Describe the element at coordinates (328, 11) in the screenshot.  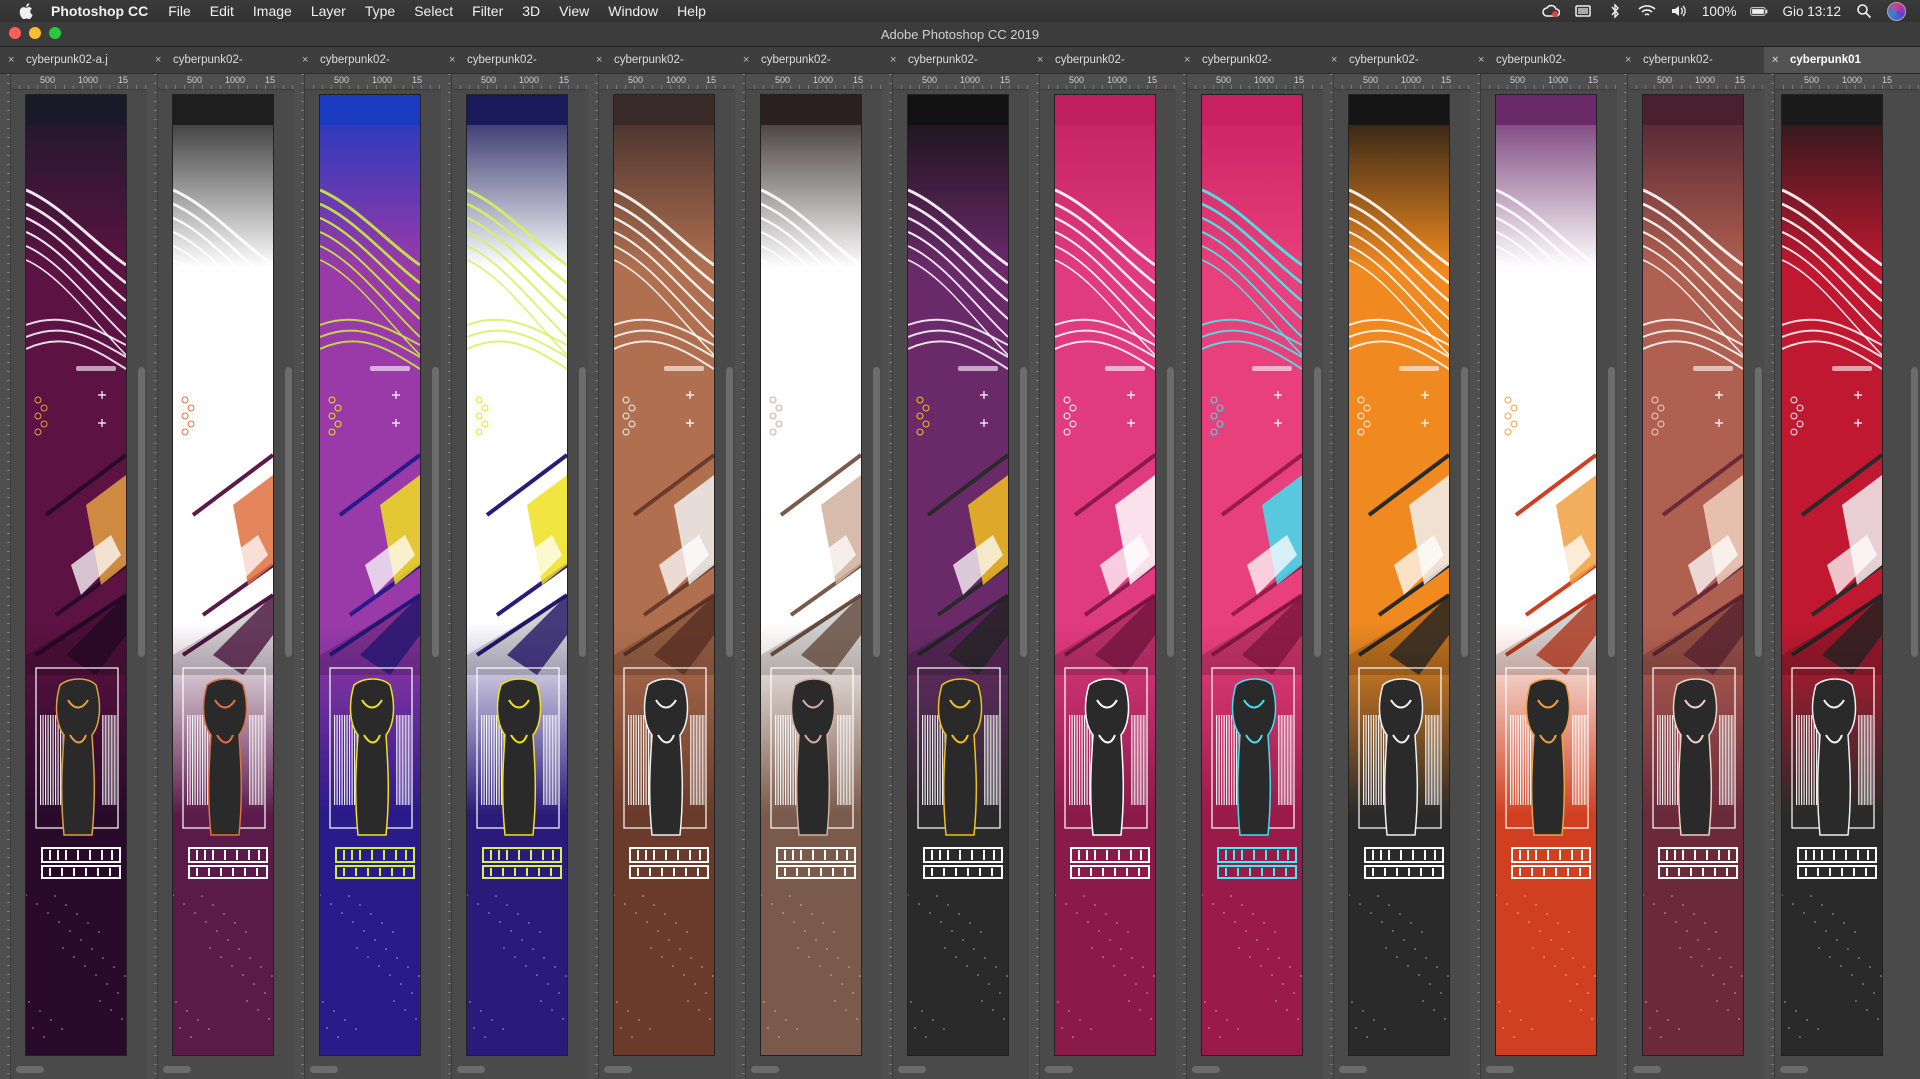
I see `menu-layer: Layer` at that location.